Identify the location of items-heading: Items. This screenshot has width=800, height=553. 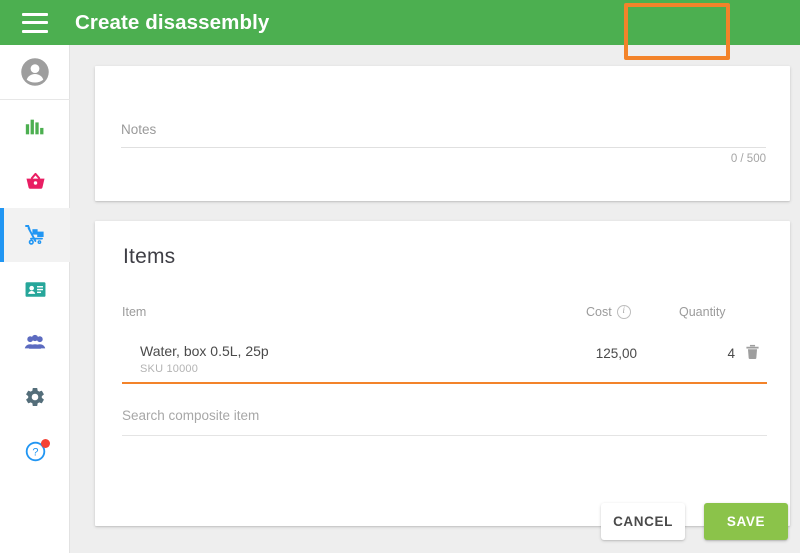
(149, 256).